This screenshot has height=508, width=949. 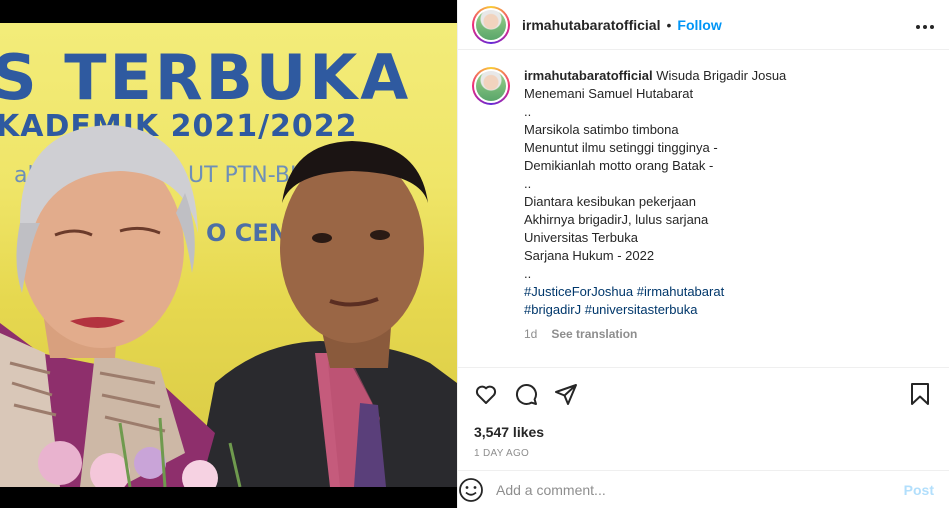 What do you see at coordinates (680, 291) in the screenshot?
I see `hashtag-link: #irmahutabarat` at bounding box center [680, 291].